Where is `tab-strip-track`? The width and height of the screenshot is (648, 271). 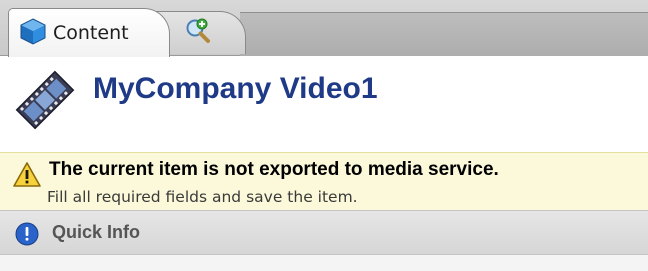 tab-strip-track is located at coordinates (444, 34).